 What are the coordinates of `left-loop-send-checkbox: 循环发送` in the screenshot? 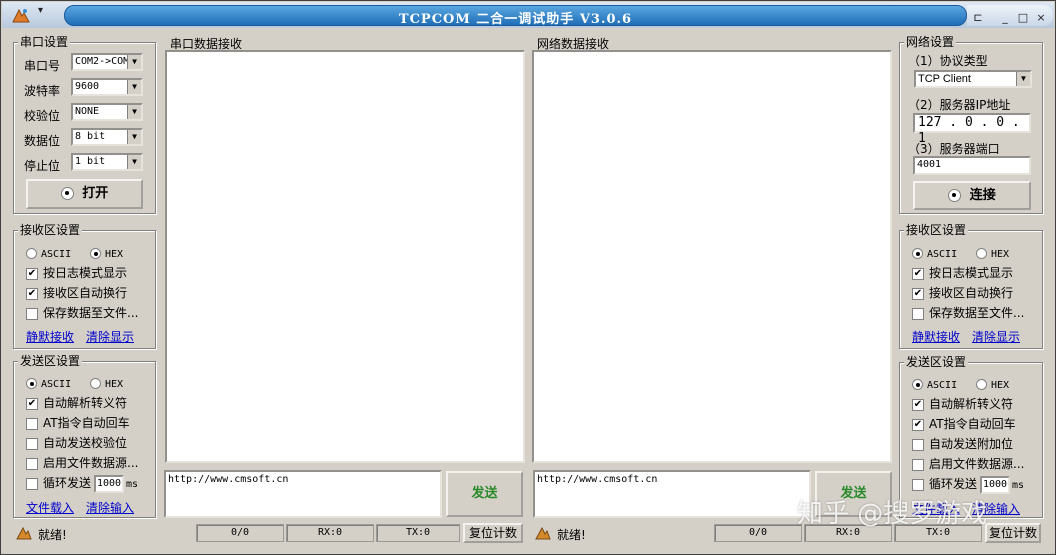 It's located at (58, 483).